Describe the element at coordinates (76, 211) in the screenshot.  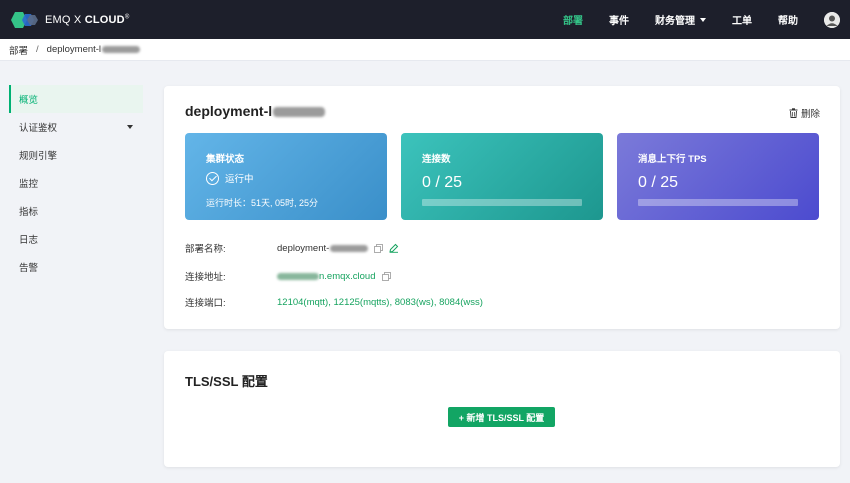
I see `sidebar-item-metrics: 指标` at that location.